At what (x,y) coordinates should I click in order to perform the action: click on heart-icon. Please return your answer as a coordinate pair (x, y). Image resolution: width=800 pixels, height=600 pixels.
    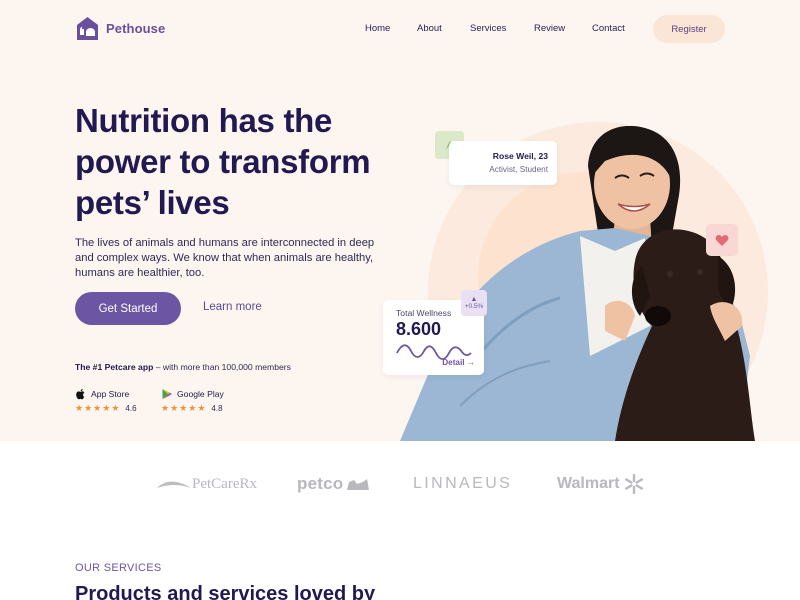
    Looking at the image, I should click on (722, 240).